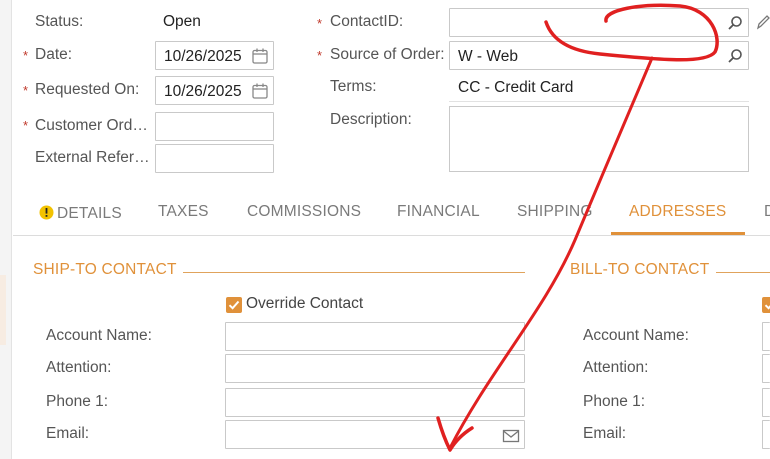  What do you see at coordinates (375, 336) in the screenshot?
I see `ship-account-name-field` at bounding box center [375, 336].